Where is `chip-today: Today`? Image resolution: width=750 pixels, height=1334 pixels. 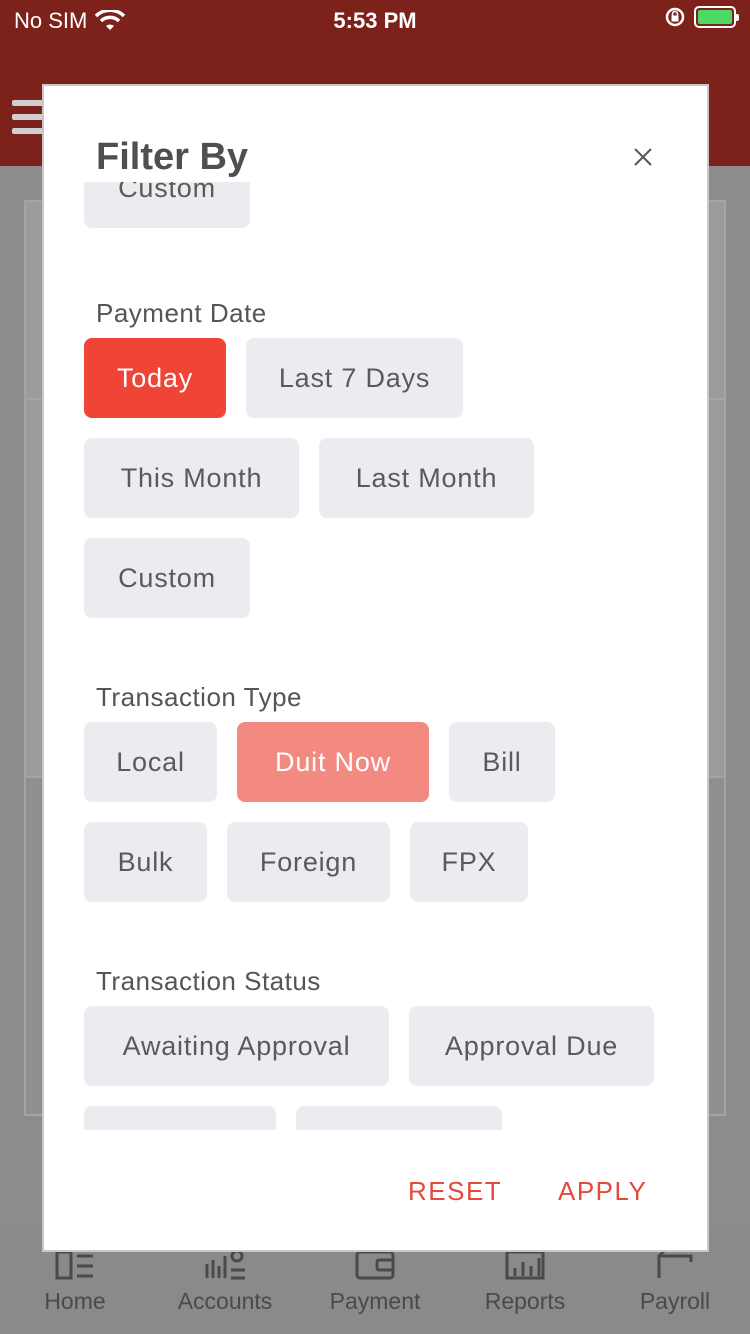
chip-today: Today is located at coordinates (155, 378).